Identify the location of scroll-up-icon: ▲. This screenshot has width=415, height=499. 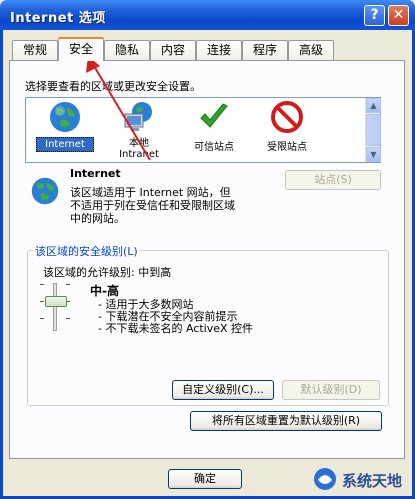
(373, 105).